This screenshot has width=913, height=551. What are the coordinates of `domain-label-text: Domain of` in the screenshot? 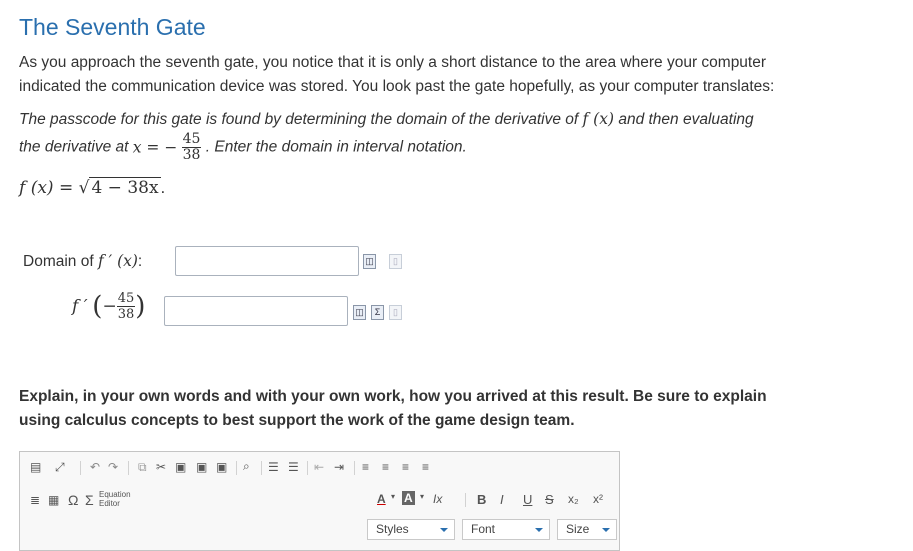 It's located at (58, 261).